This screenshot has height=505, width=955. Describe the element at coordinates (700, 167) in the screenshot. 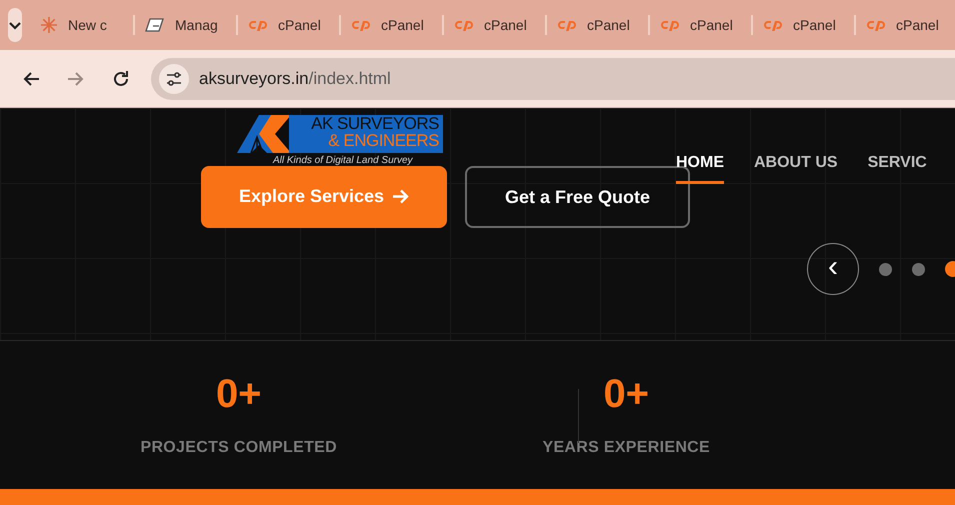

I see `nav-link: HOME` at that location.